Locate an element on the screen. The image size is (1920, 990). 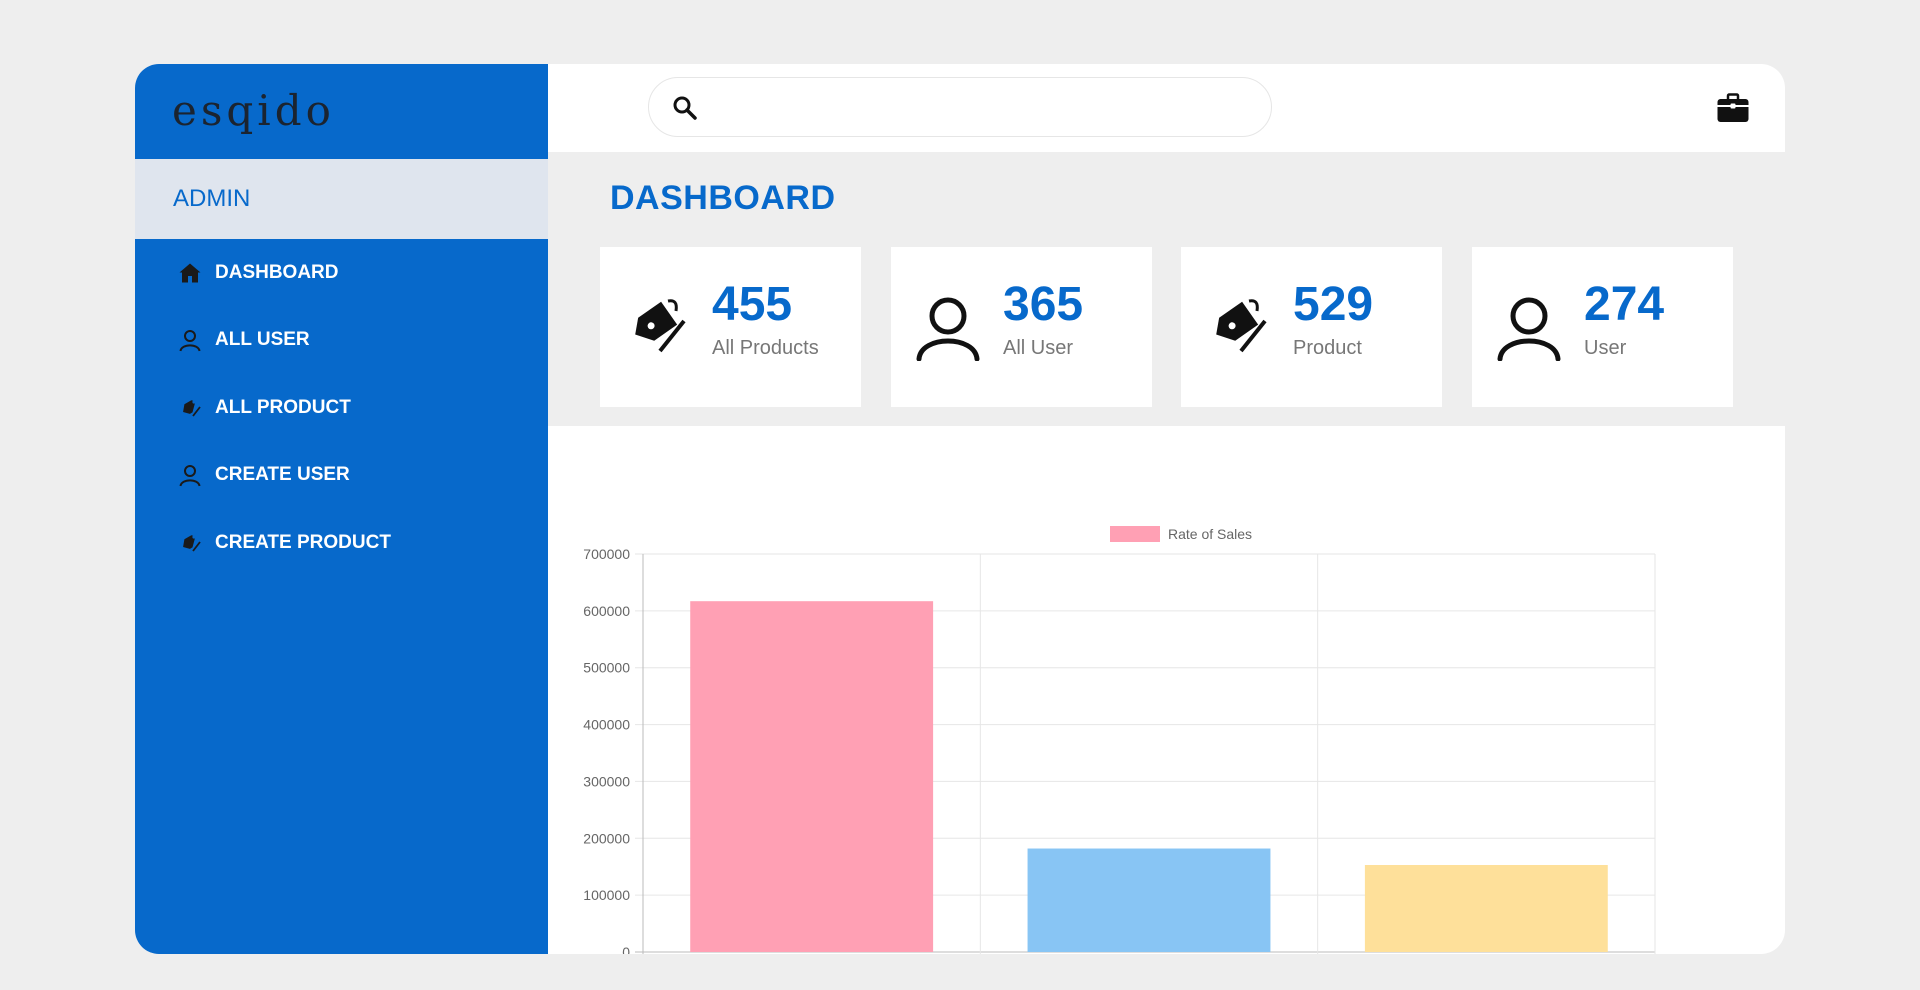
admin-label: ADMIN is located at coordinates (212, 198).